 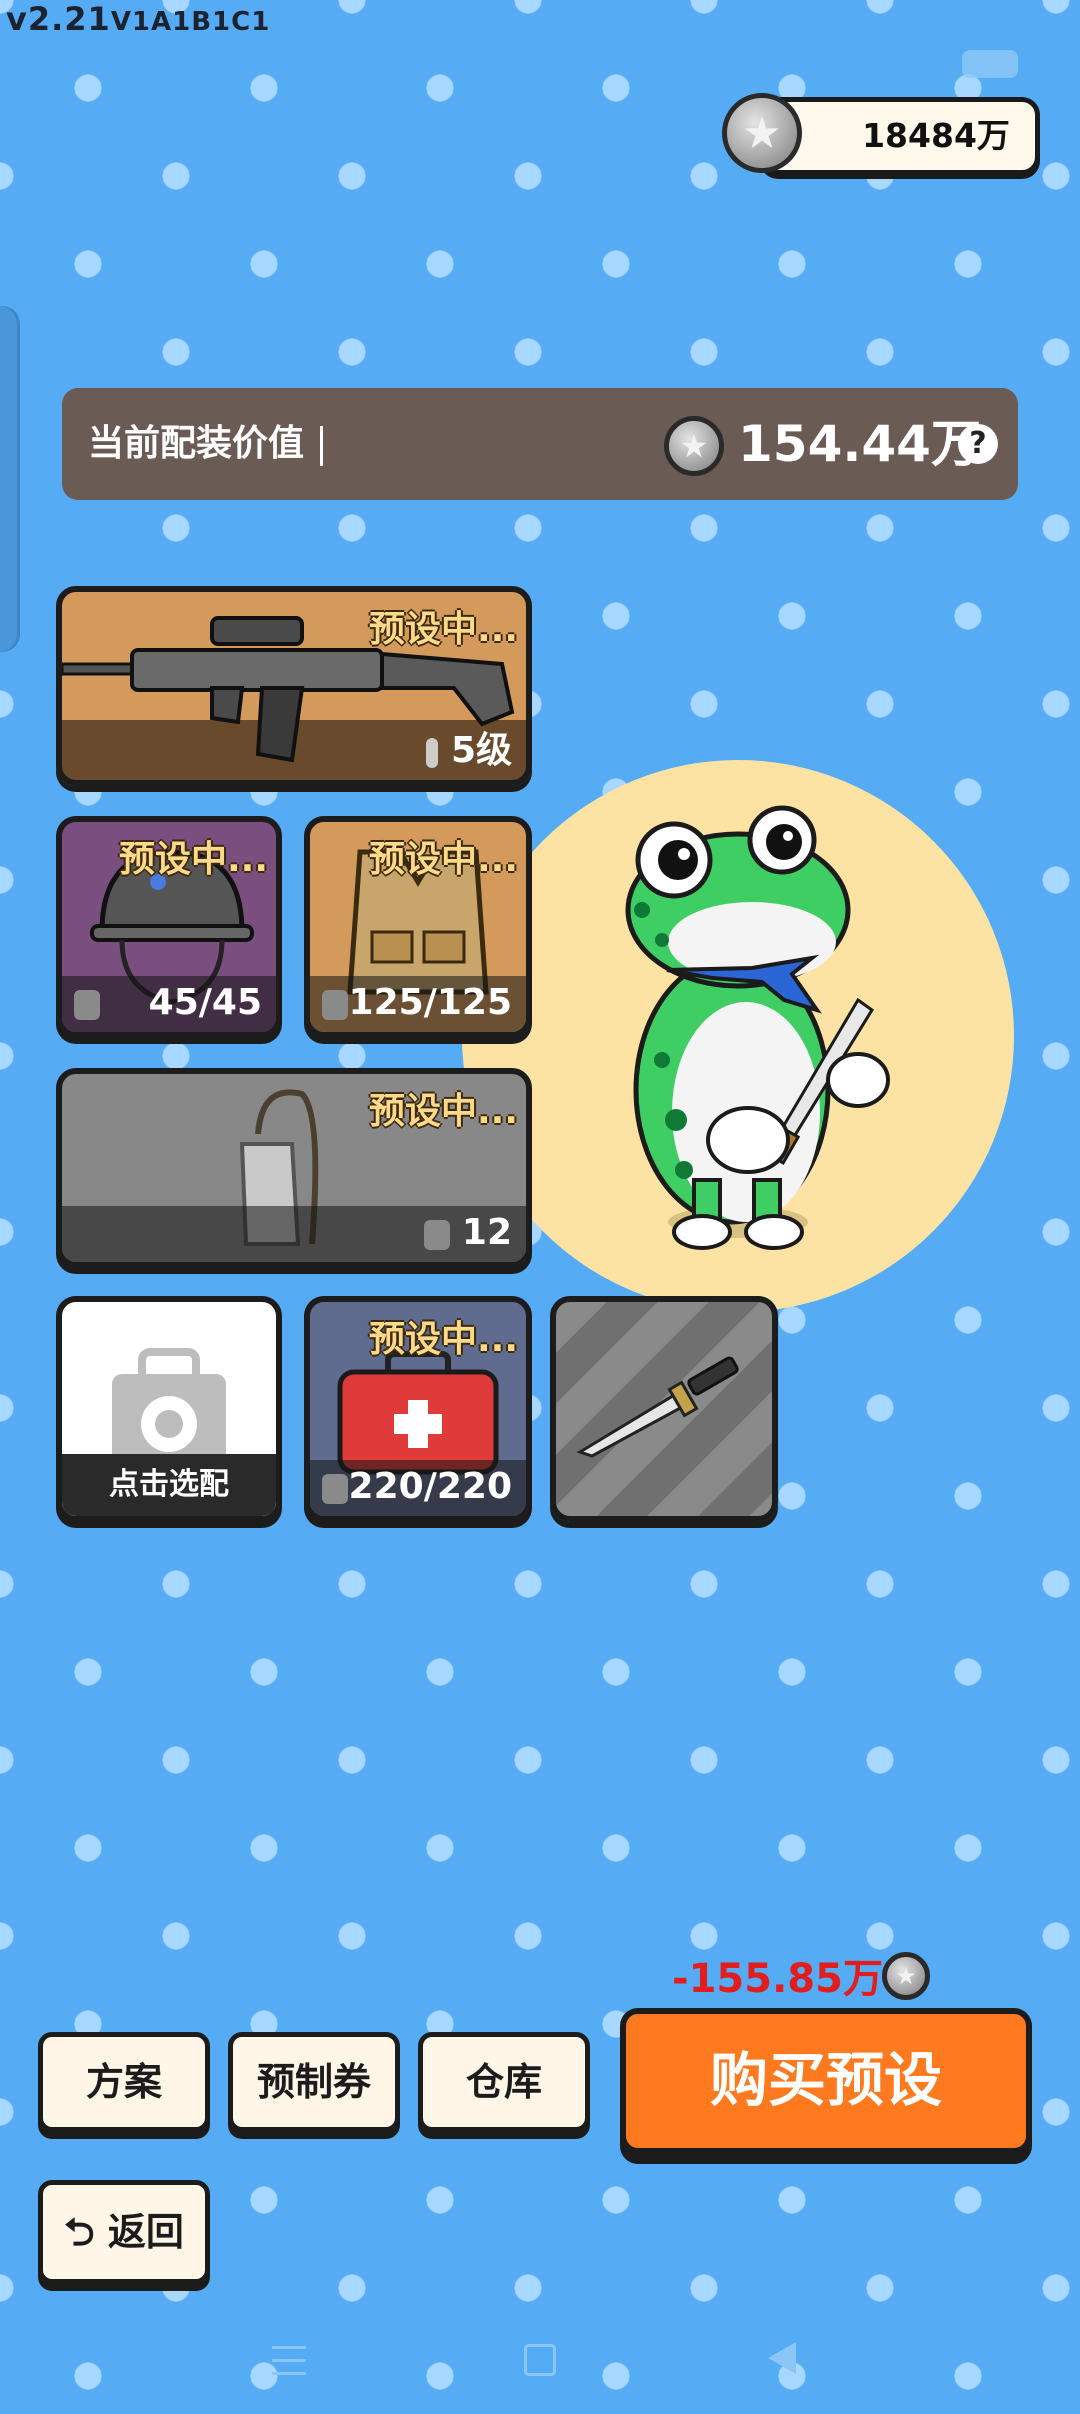 What do you see at coordinates (430, 1002) in the screenshot?
I see `vest-durability: 125/125` at bounding box center [430, 1002].